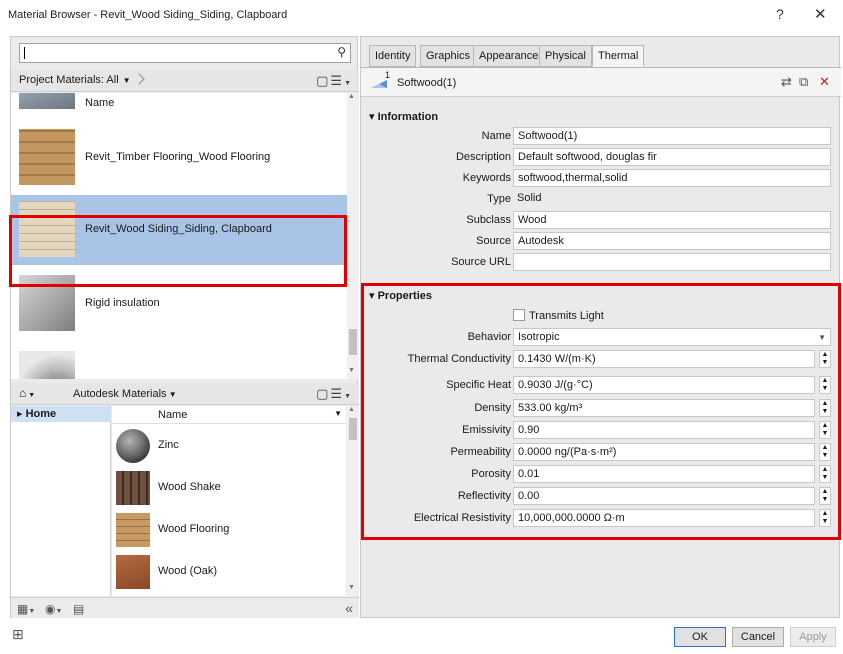 This screenshot has height=654, width=843. What do you see at coordinates (172, 415) in the screenshot?
I see `column-header-name: Name` at bounding box center [172, 415].